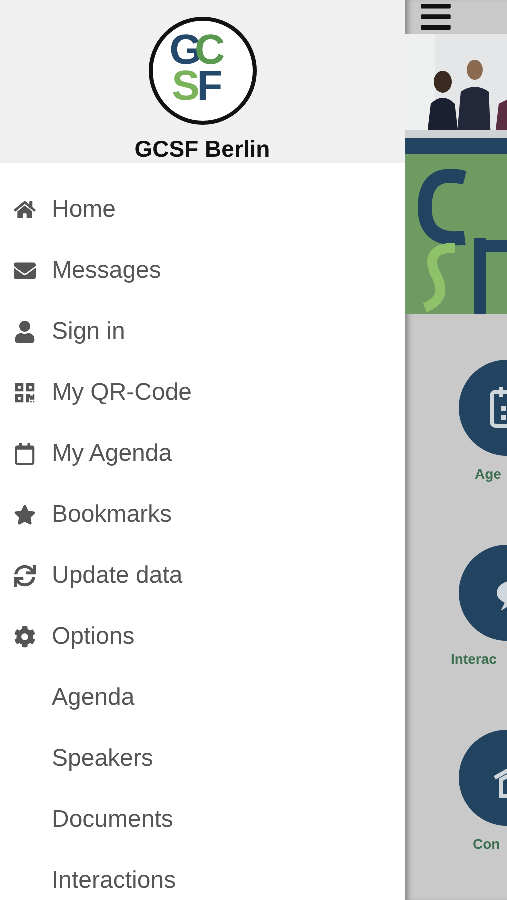 The height and width of the screenshot is (900, 507). Describe the element at coordinates (25, 209) in the screenshot. I see `home-icon` at that location.